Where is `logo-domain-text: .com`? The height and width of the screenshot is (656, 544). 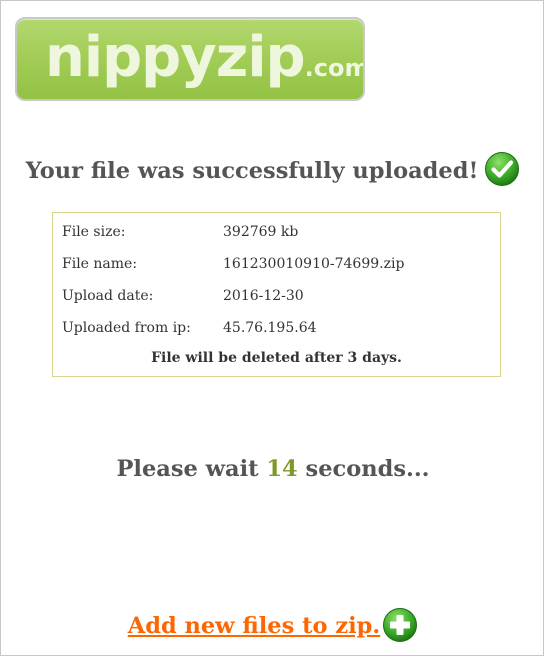
logo-domain-text: .com is located at coordinates (334, 68).